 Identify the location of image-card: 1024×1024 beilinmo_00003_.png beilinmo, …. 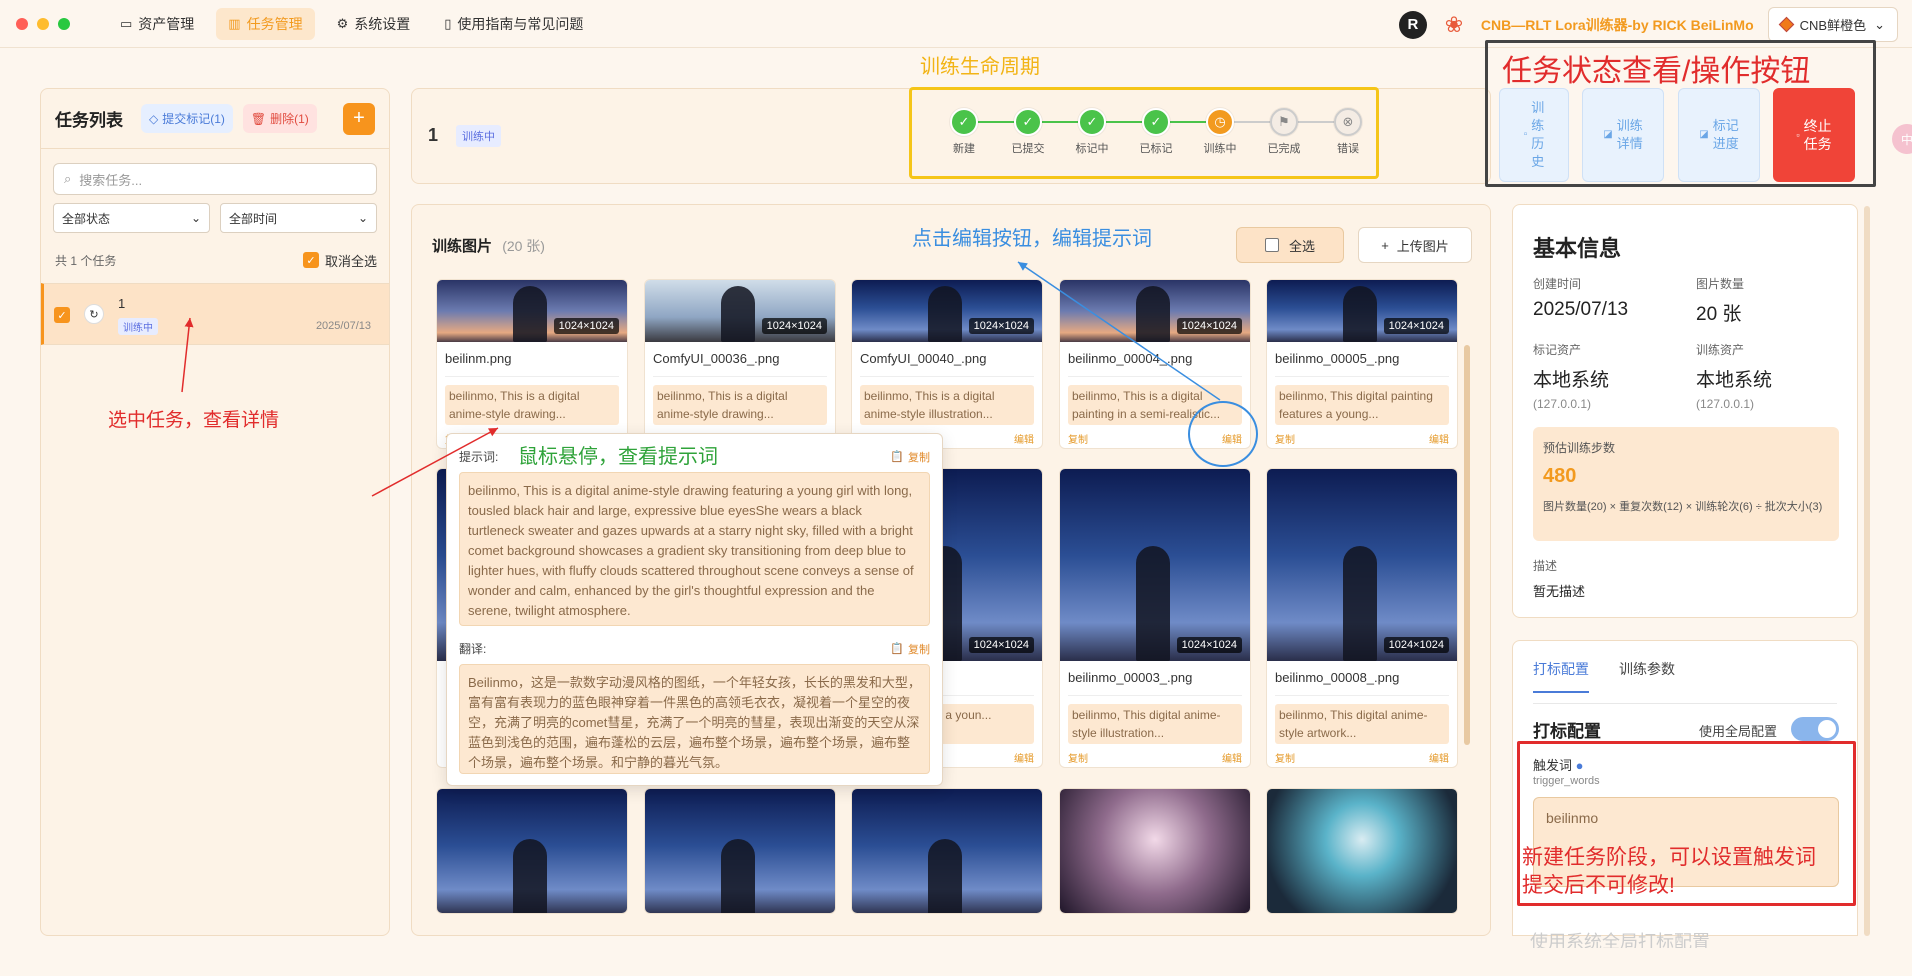
(1155, 618).